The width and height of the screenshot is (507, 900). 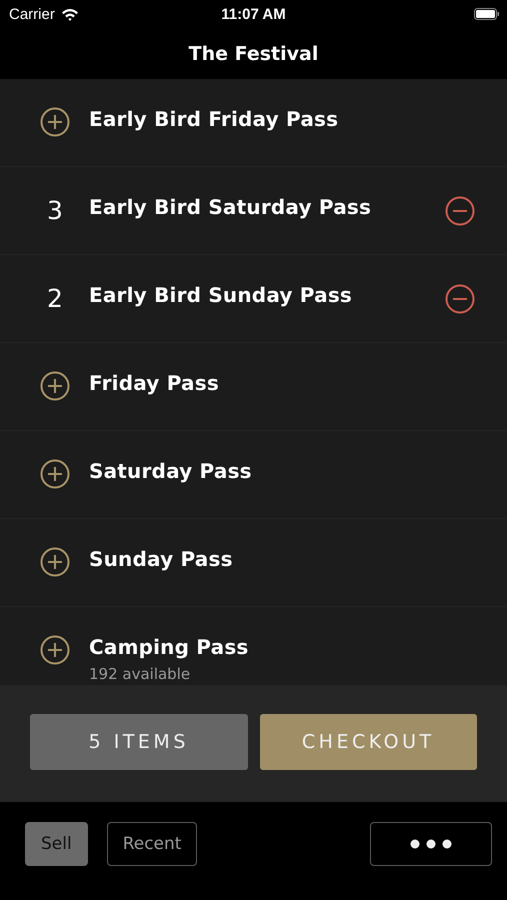 What do you see at coordinates (214, 119) in the screenshot?
I see `pass-name: Early Bird Friday Pass` at bounding box center [214, 119].